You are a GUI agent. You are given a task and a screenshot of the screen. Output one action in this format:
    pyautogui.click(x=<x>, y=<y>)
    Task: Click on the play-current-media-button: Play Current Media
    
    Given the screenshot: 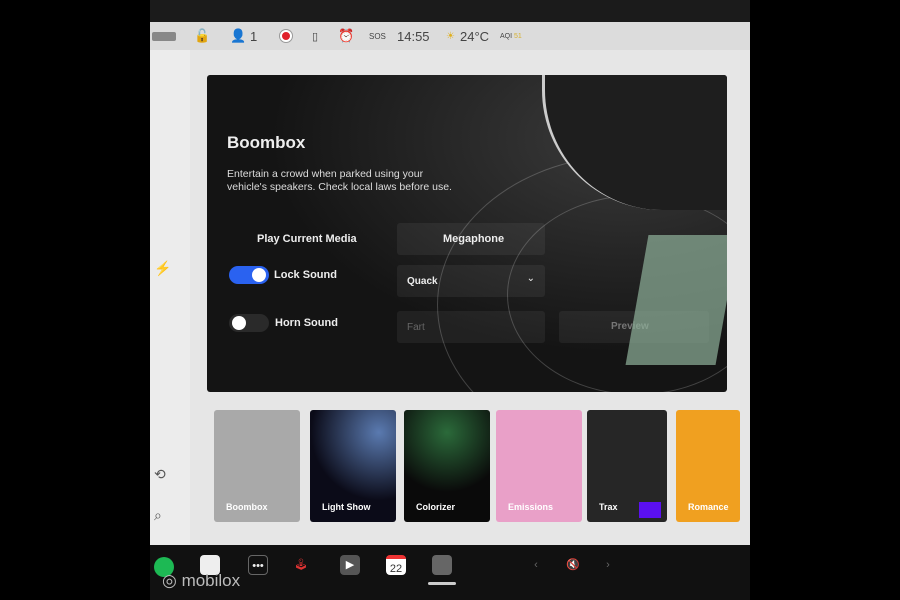 What is the action you would take?
    pyautogui.click(x=307, y=239)
    